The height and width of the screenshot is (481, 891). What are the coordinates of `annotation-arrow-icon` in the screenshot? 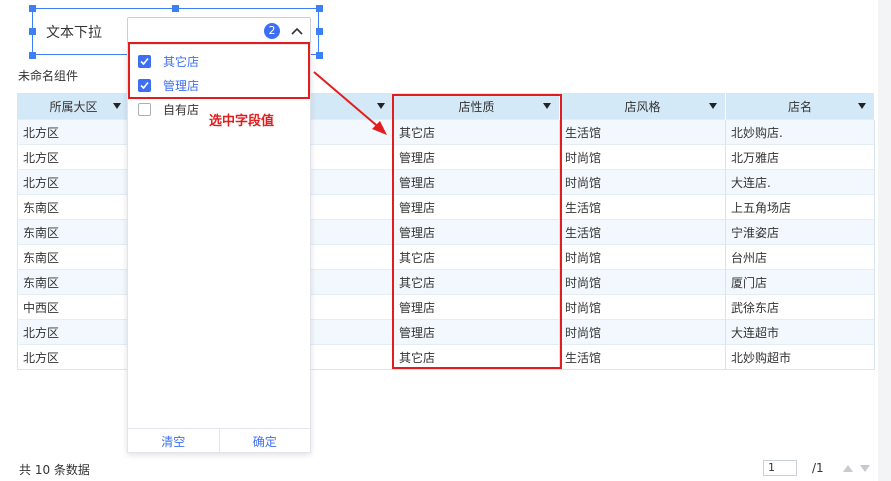 It's located at (350, 103).